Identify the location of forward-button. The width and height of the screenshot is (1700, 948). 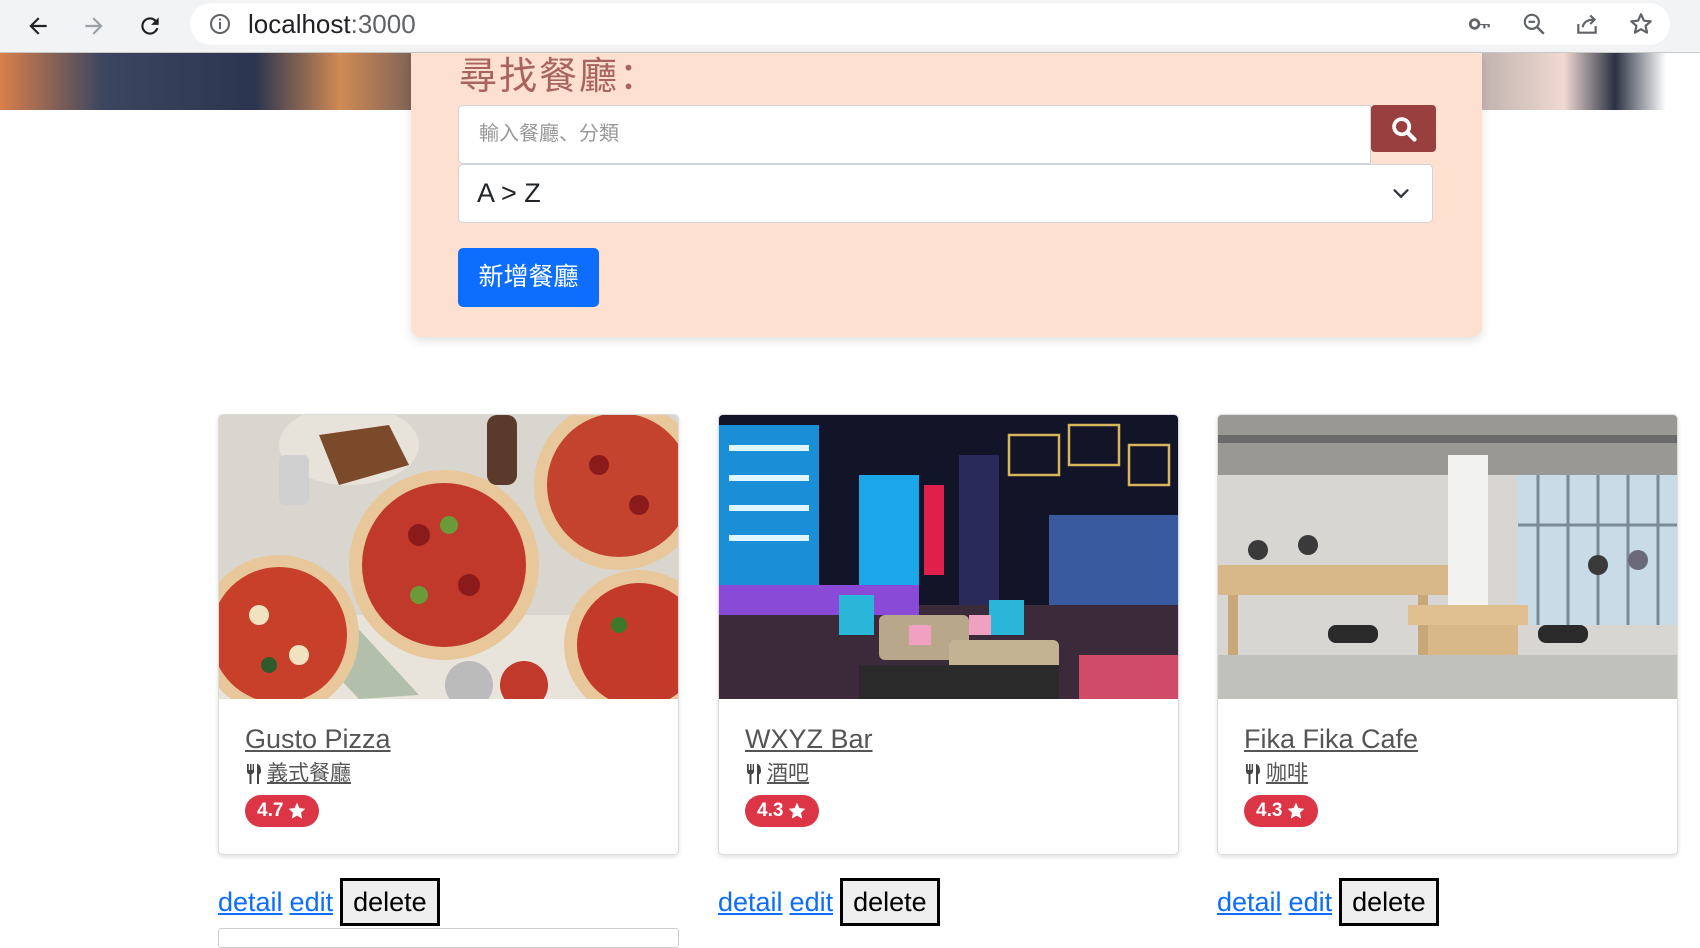
(94, 26).